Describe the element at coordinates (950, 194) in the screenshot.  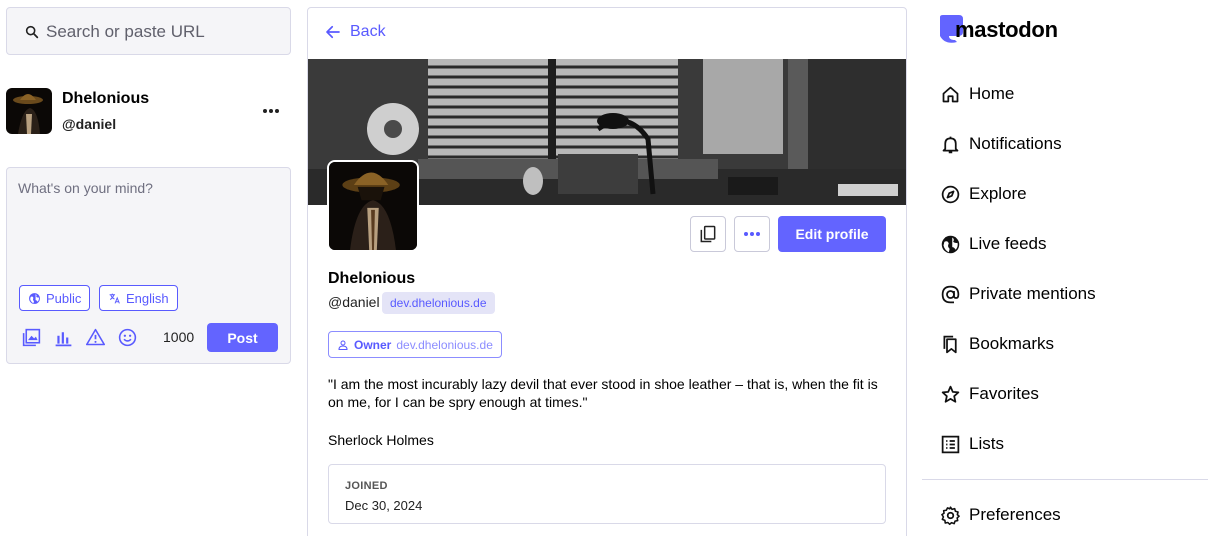
I see `compass-icon` at that location.